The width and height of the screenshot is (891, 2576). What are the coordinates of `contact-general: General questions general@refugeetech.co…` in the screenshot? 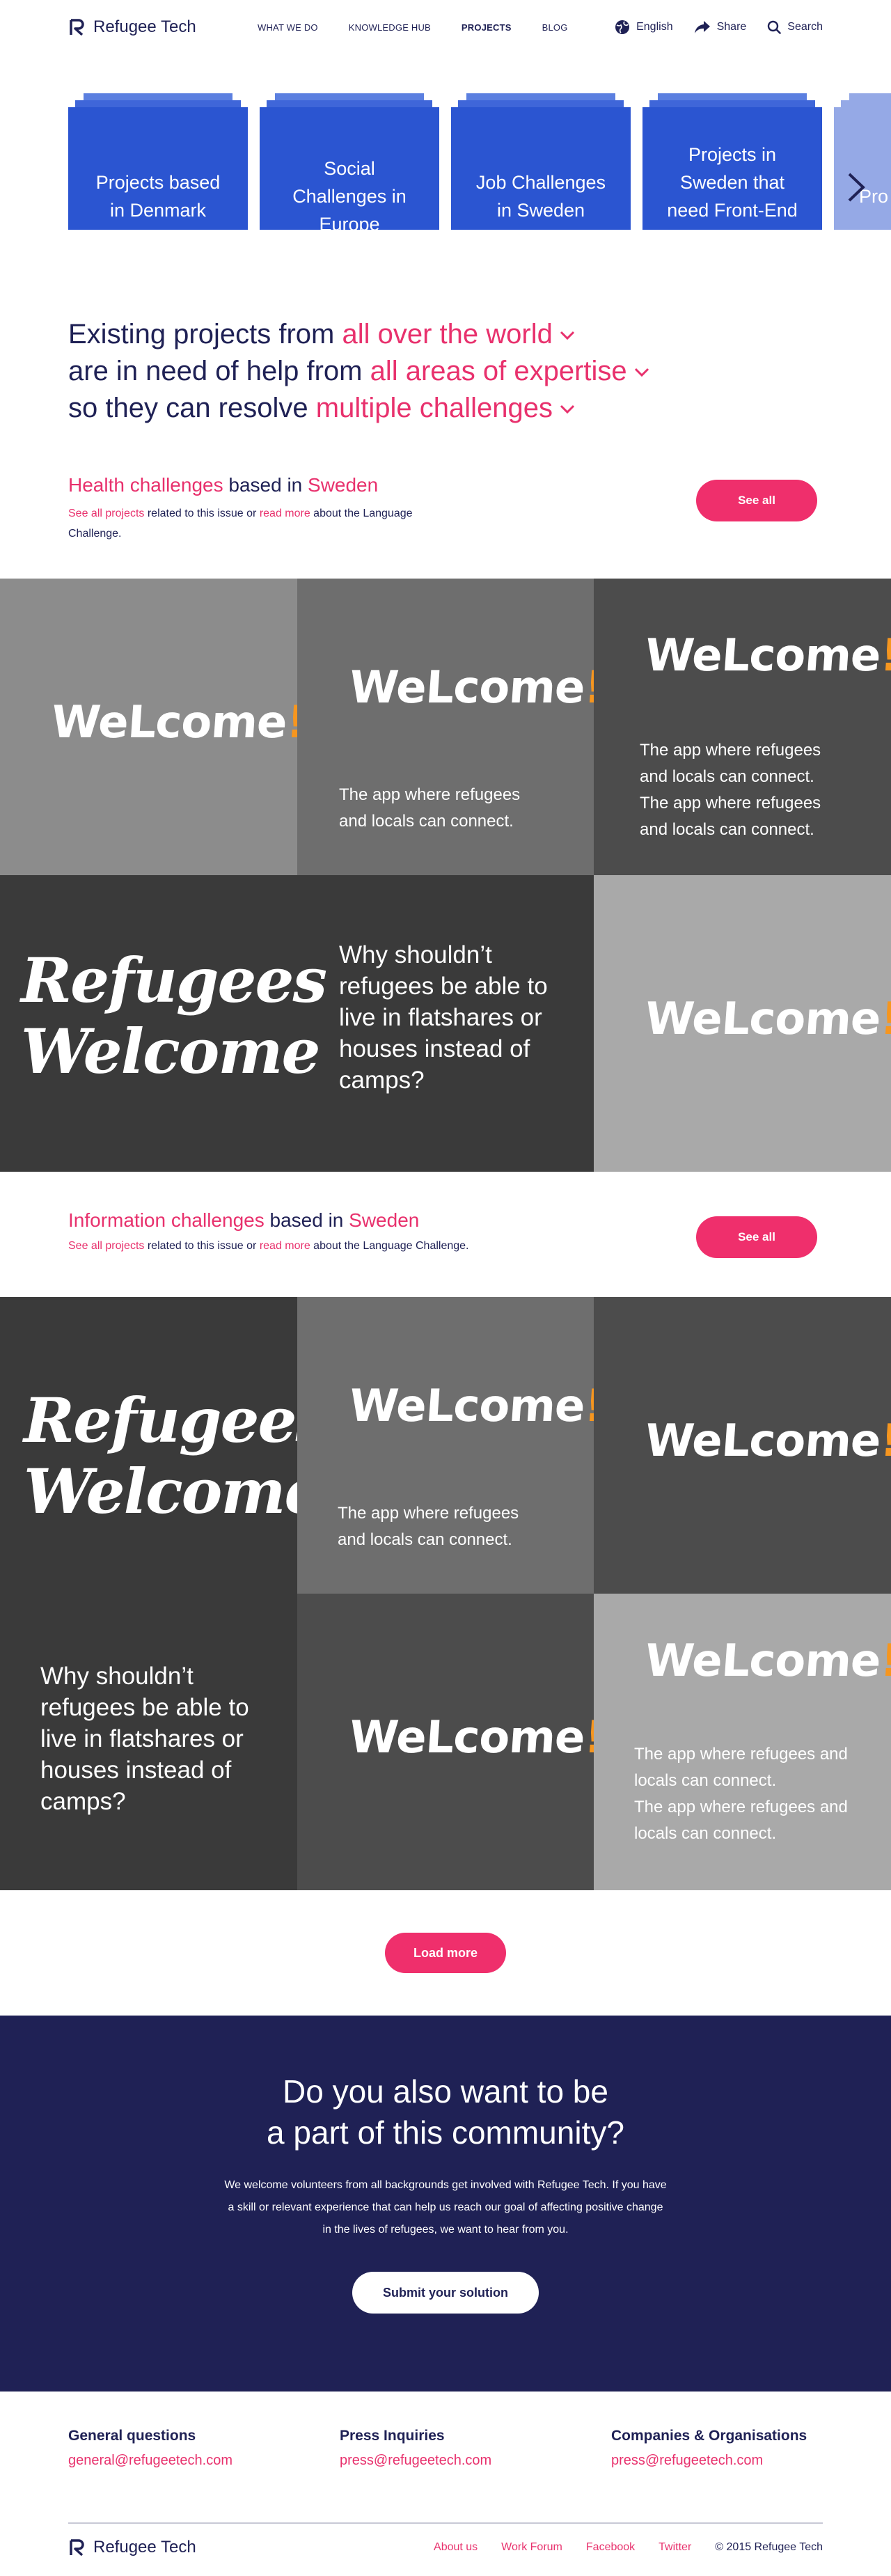 It's located at (204, 2448).